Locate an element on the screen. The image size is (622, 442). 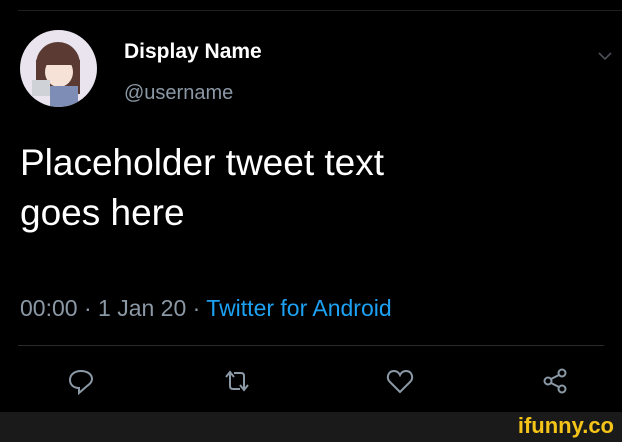
tweet-date: 1 Jan 20 is located at coordinates (142, 308).